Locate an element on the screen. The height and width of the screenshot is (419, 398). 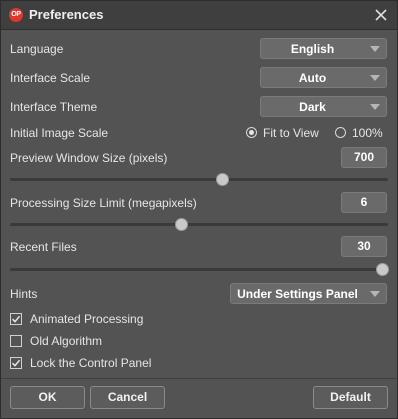
interface-scale-dropdown: Auto is located at coordinates (323, 77).